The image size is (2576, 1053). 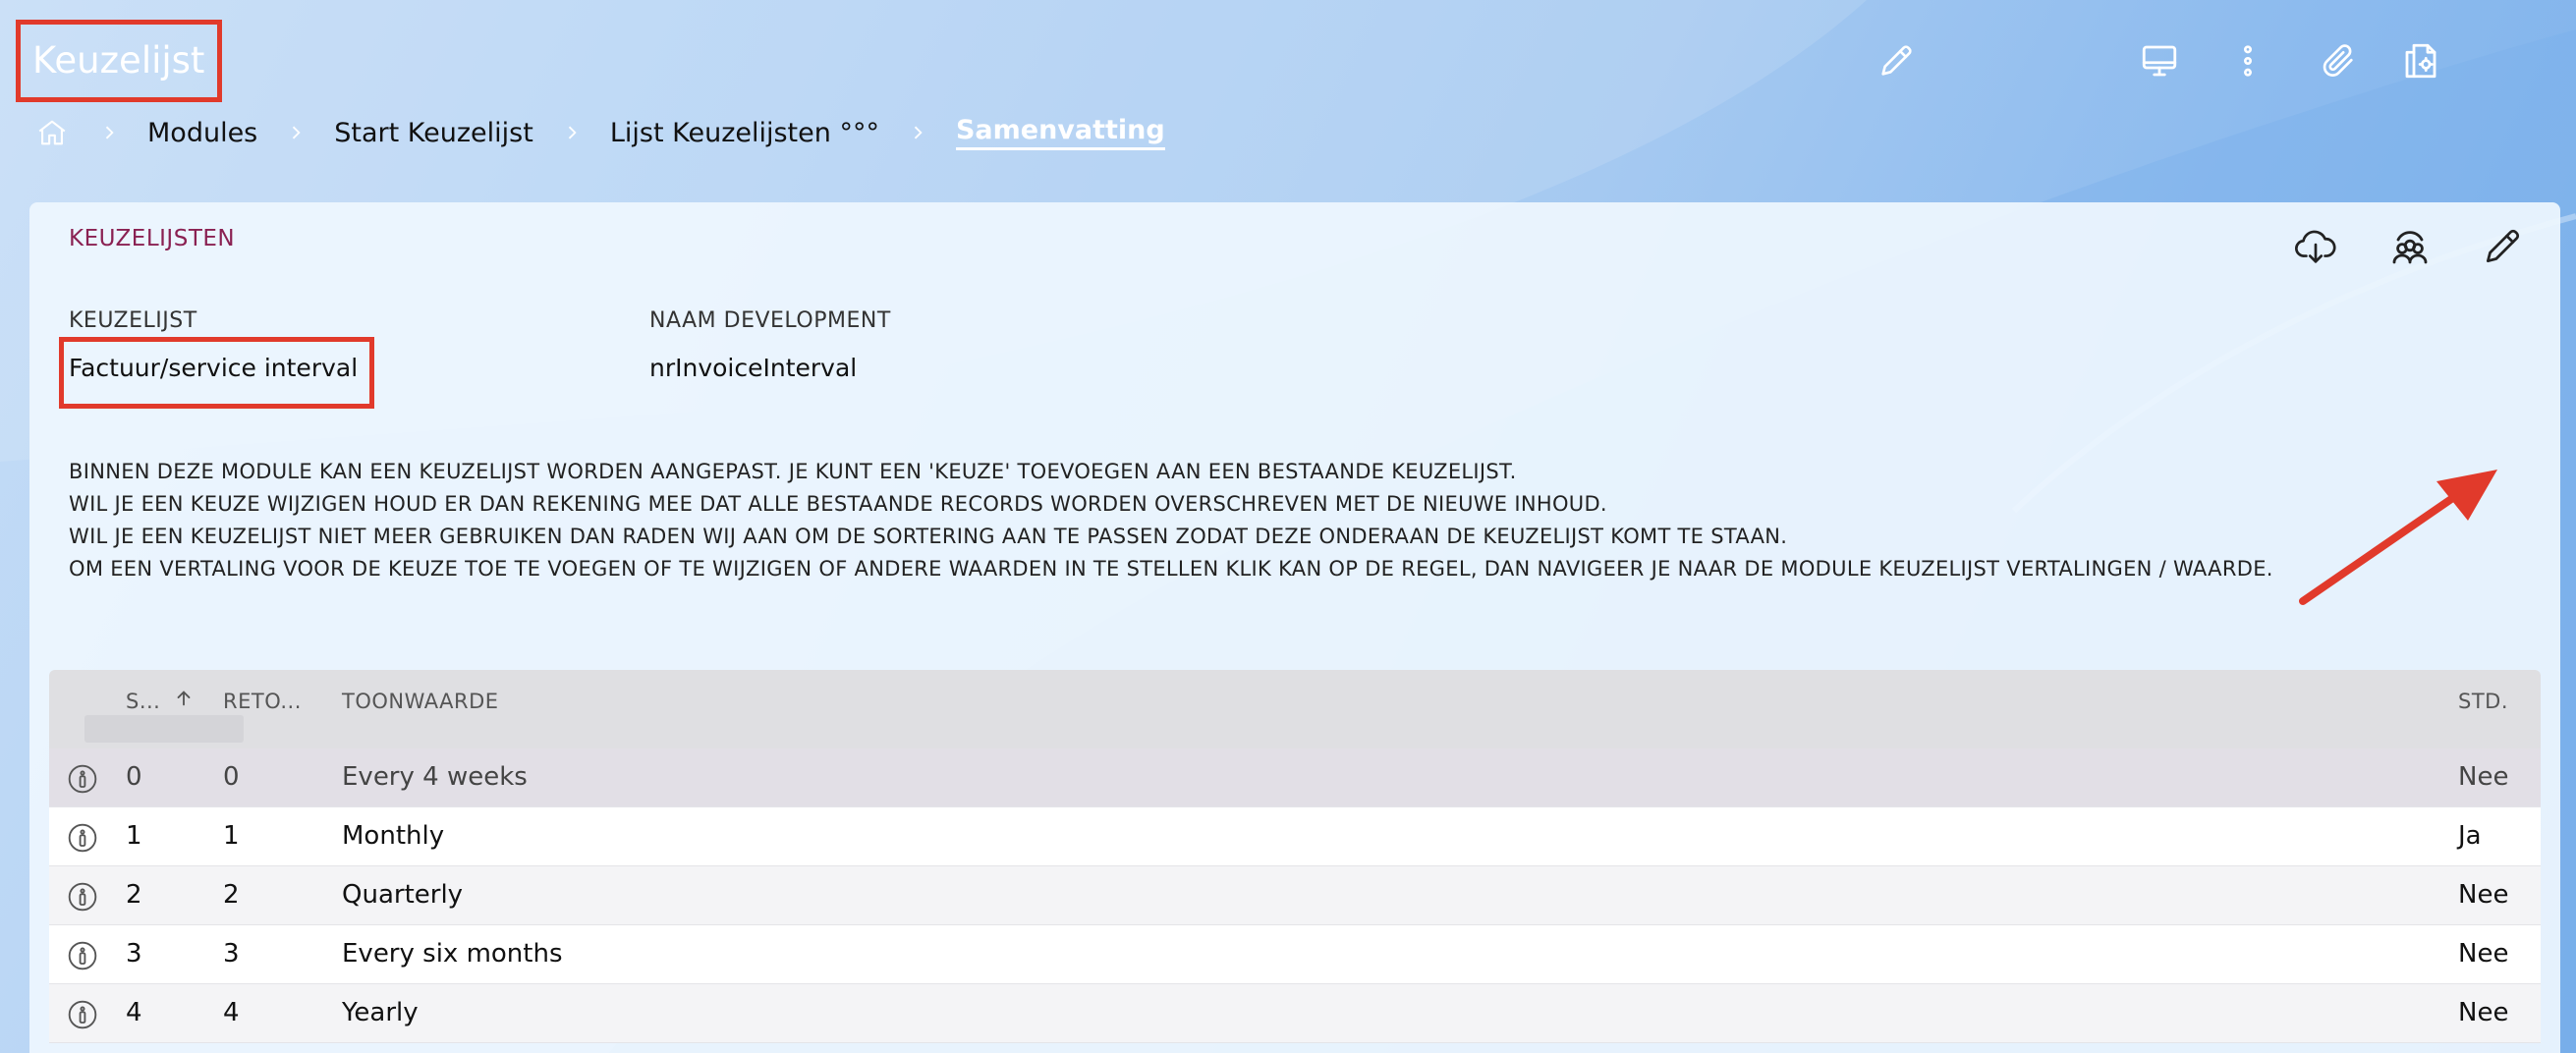 I want to click on sort-indicator, so click(x=164, y=729).